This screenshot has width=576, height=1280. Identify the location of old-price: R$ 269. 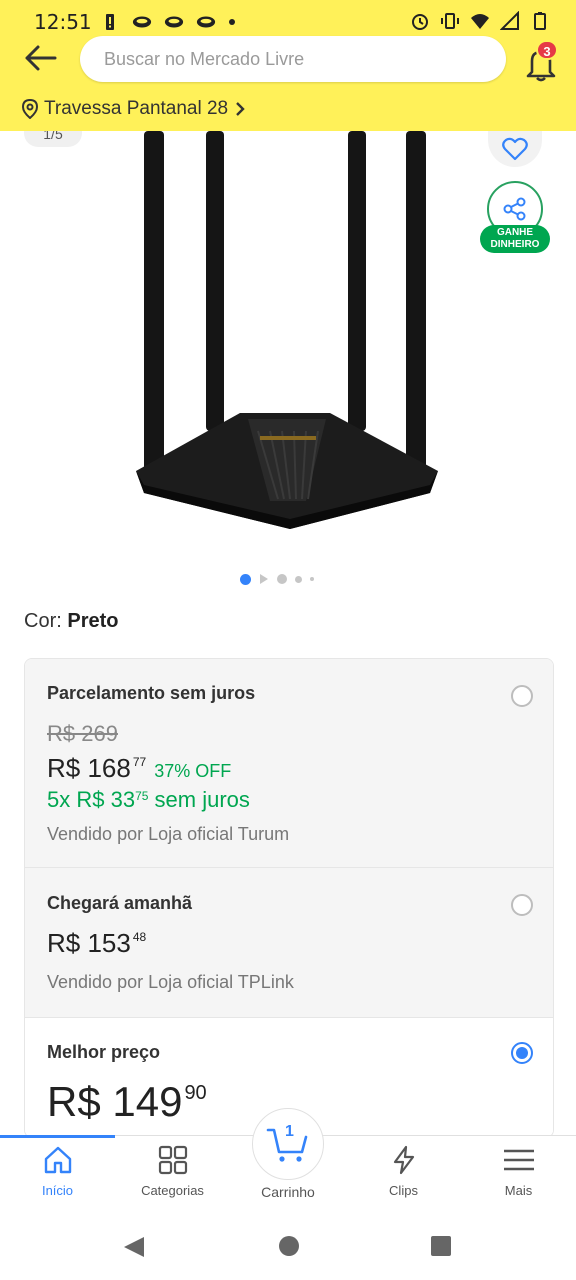
(82, 733).